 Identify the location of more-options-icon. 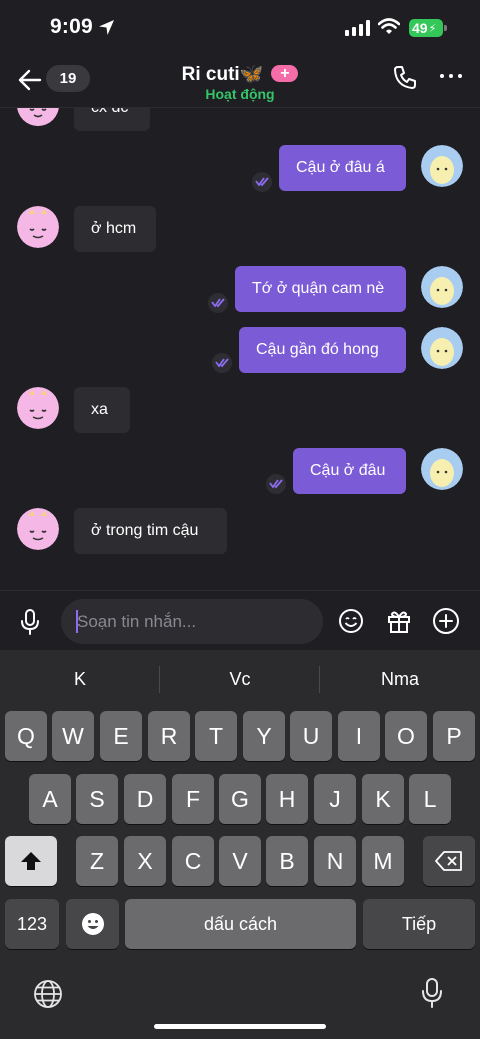
(451, 76).